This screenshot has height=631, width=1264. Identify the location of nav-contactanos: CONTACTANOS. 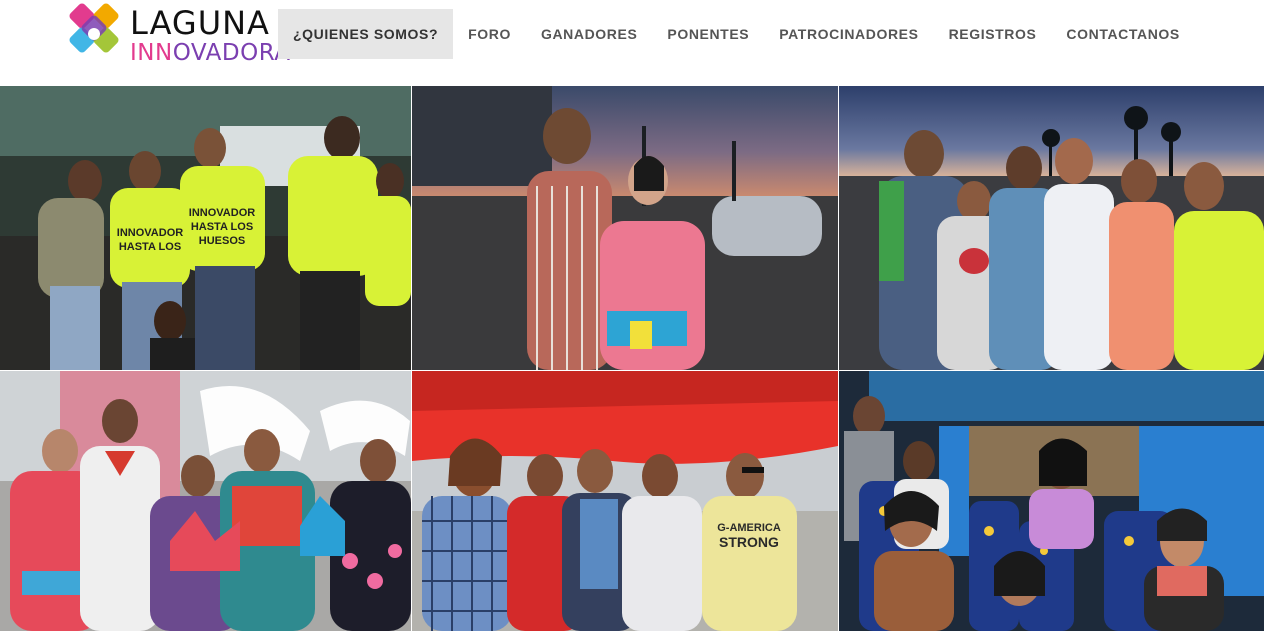
(1122, 34).